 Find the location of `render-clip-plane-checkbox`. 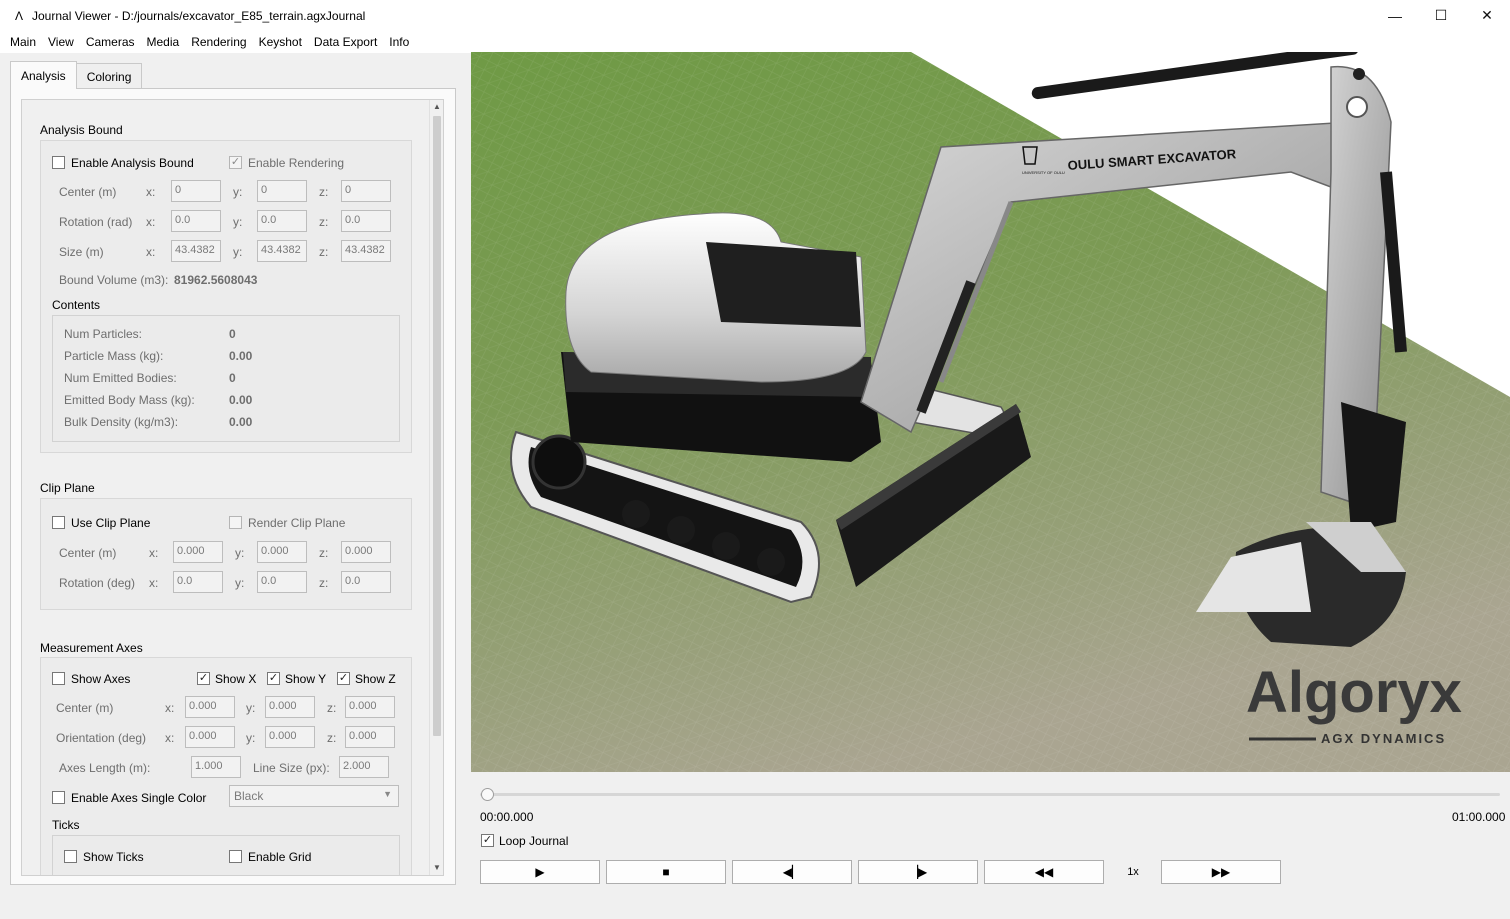

render-clip-plane-checkbox is located at coordinates (235, 522).